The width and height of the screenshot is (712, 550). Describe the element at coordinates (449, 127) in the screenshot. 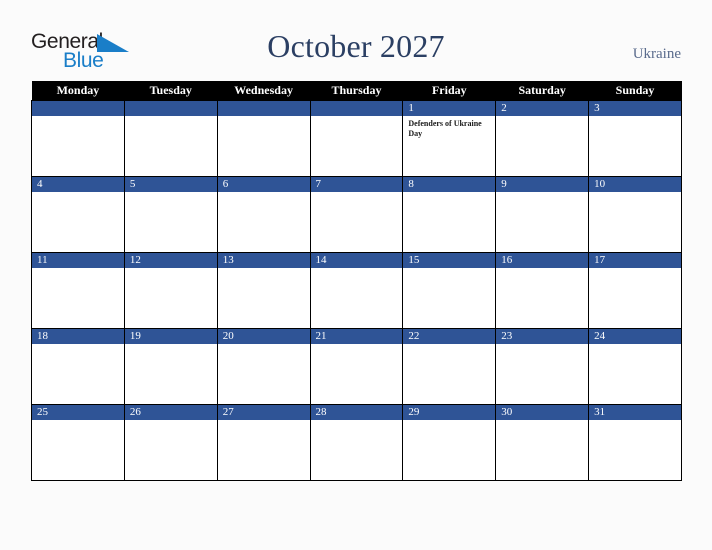

I see `day-events: Defenders of Ukraine Day` at that location.